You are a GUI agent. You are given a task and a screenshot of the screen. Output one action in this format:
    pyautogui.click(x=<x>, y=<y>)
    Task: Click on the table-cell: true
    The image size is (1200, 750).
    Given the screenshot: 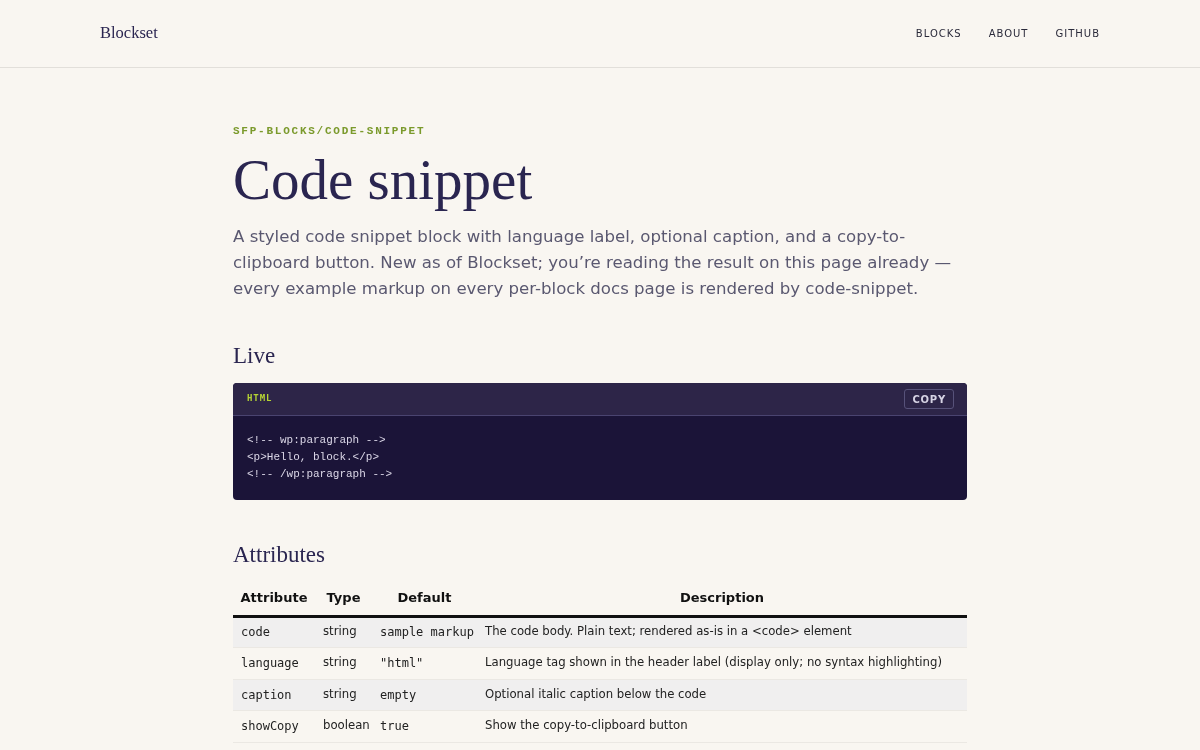 What is the action you would take?
    pyautogui.click(x=424, y=726)
    